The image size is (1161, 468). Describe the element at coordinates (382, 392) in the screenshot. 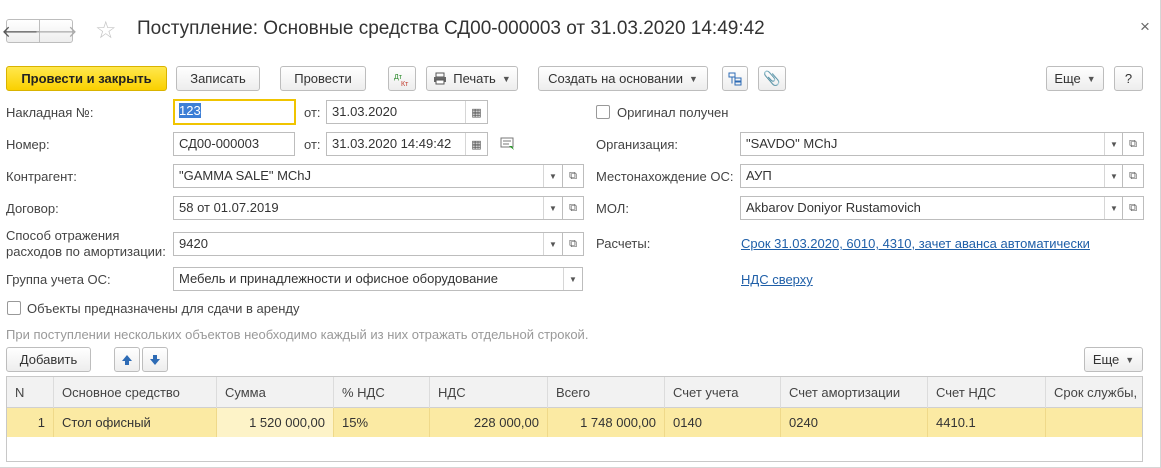

I see `column-header: % НДС` at that location.